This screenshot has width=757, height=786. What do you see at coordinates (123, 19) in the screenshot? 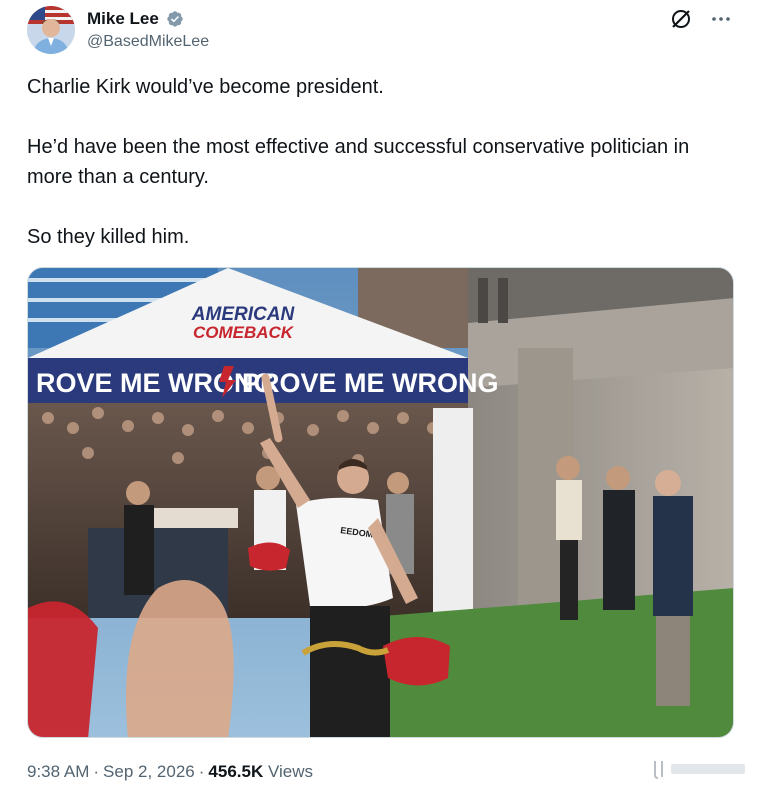
I see `author-display-name: Mike Lee` at bounding box center [123, 19].